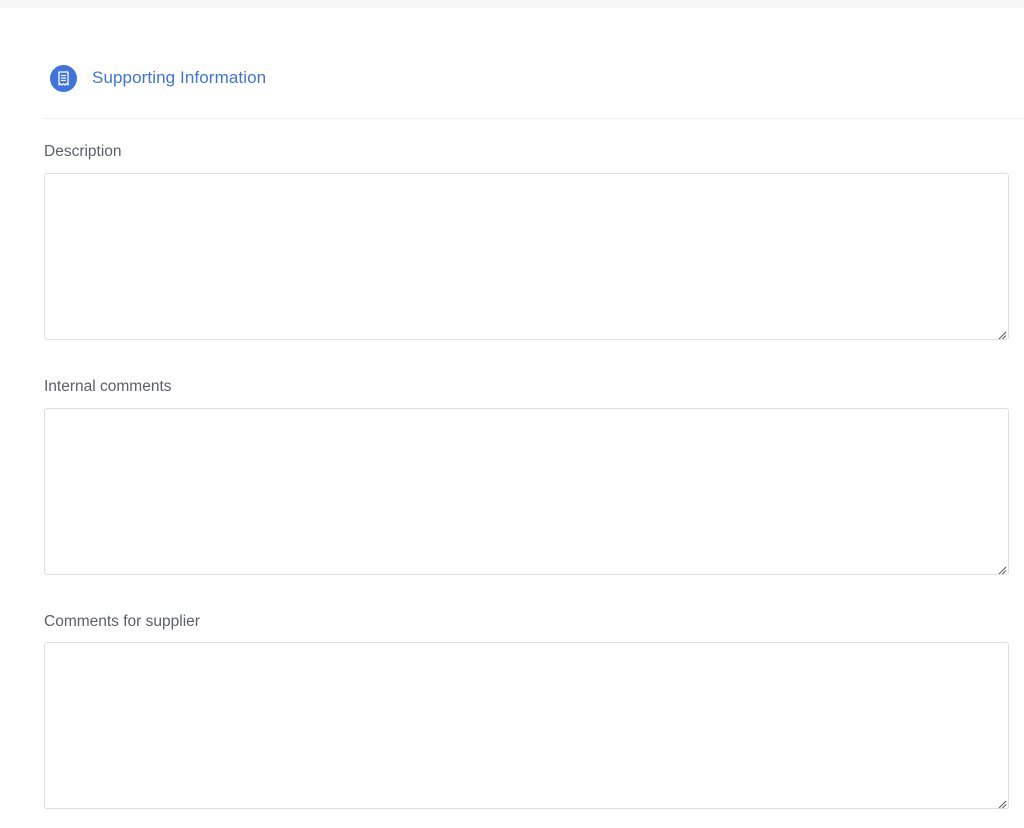 The image size is (1024, 828). What do you see at coordinates (63, 78) in the screenshot?
I see `receipt-icon` at bounding box center [63, 78].